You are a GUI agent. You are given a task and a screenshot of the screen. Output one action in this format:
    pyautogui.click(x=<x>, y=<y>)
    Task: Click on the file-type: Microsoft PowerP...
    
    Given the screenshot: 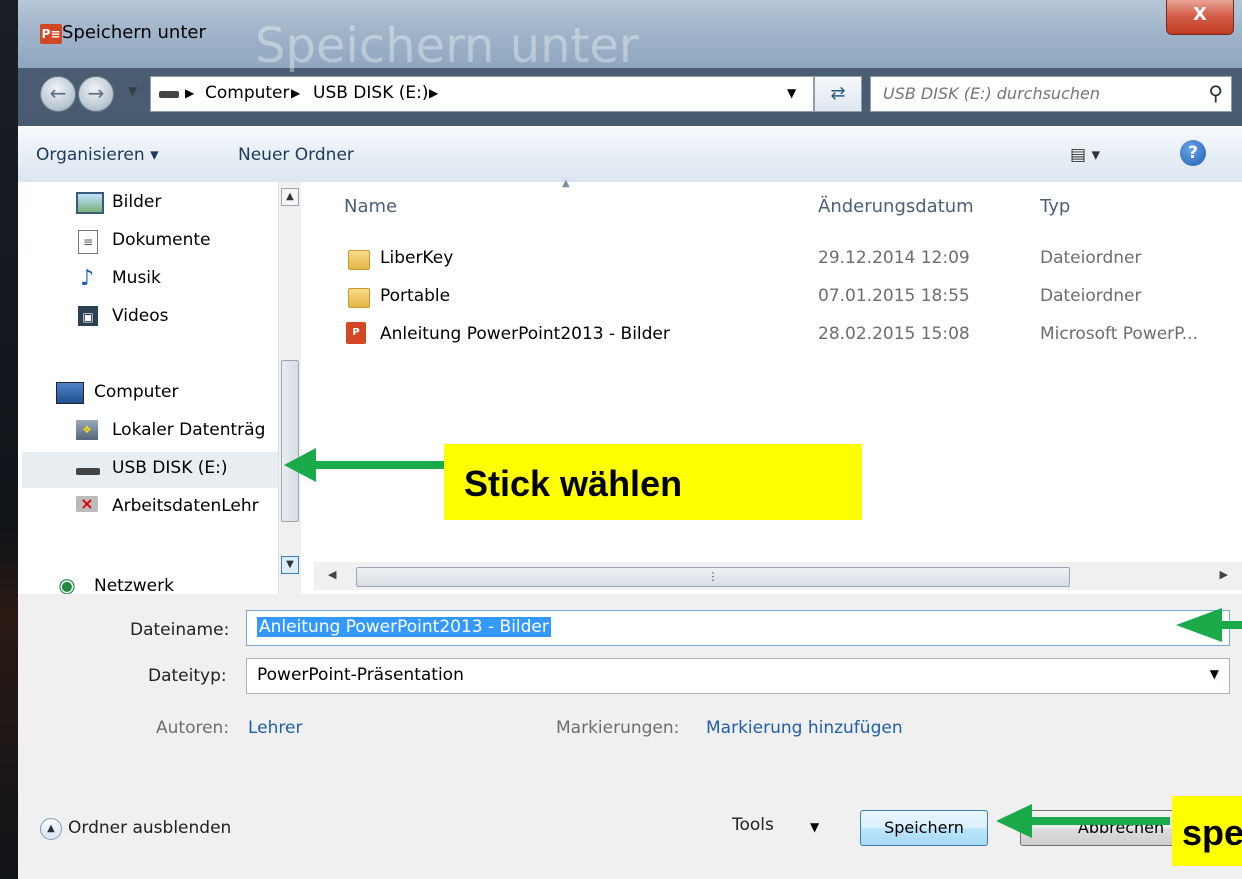 What is the action you would take?
    pyautogui.click(x=1119, y=334)
    